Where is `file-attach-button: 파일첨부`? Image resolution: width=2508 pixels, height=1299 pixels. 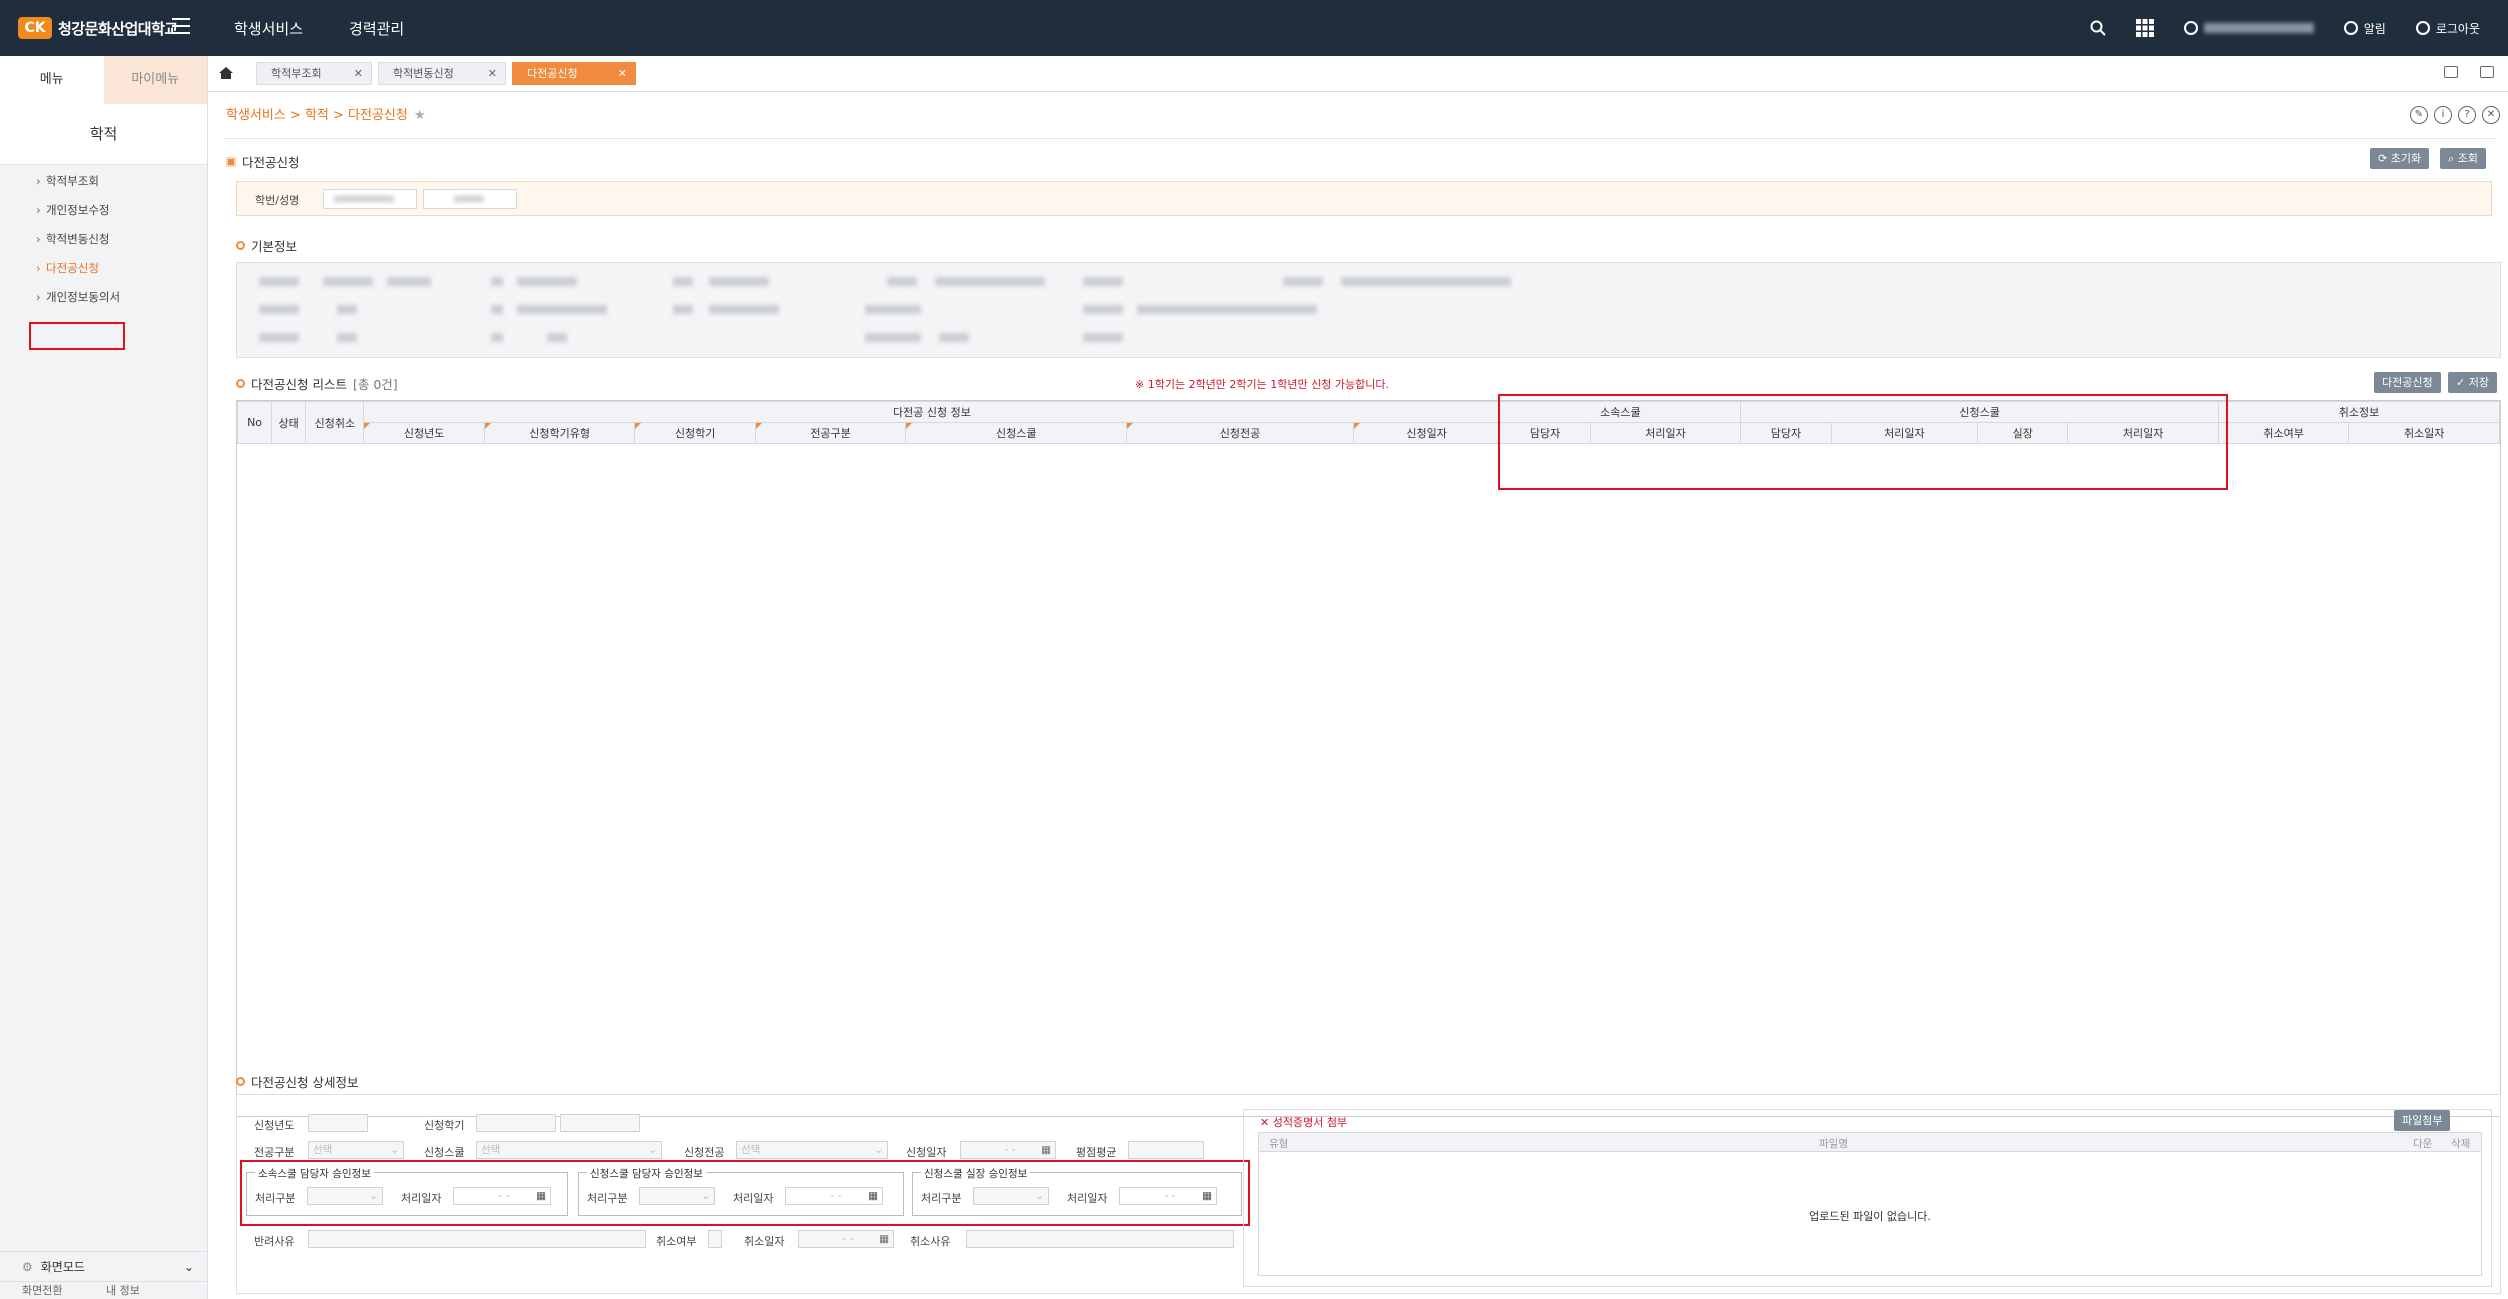 file-attach-button: 파일첨부 is located at coordinates (2422, 1120).